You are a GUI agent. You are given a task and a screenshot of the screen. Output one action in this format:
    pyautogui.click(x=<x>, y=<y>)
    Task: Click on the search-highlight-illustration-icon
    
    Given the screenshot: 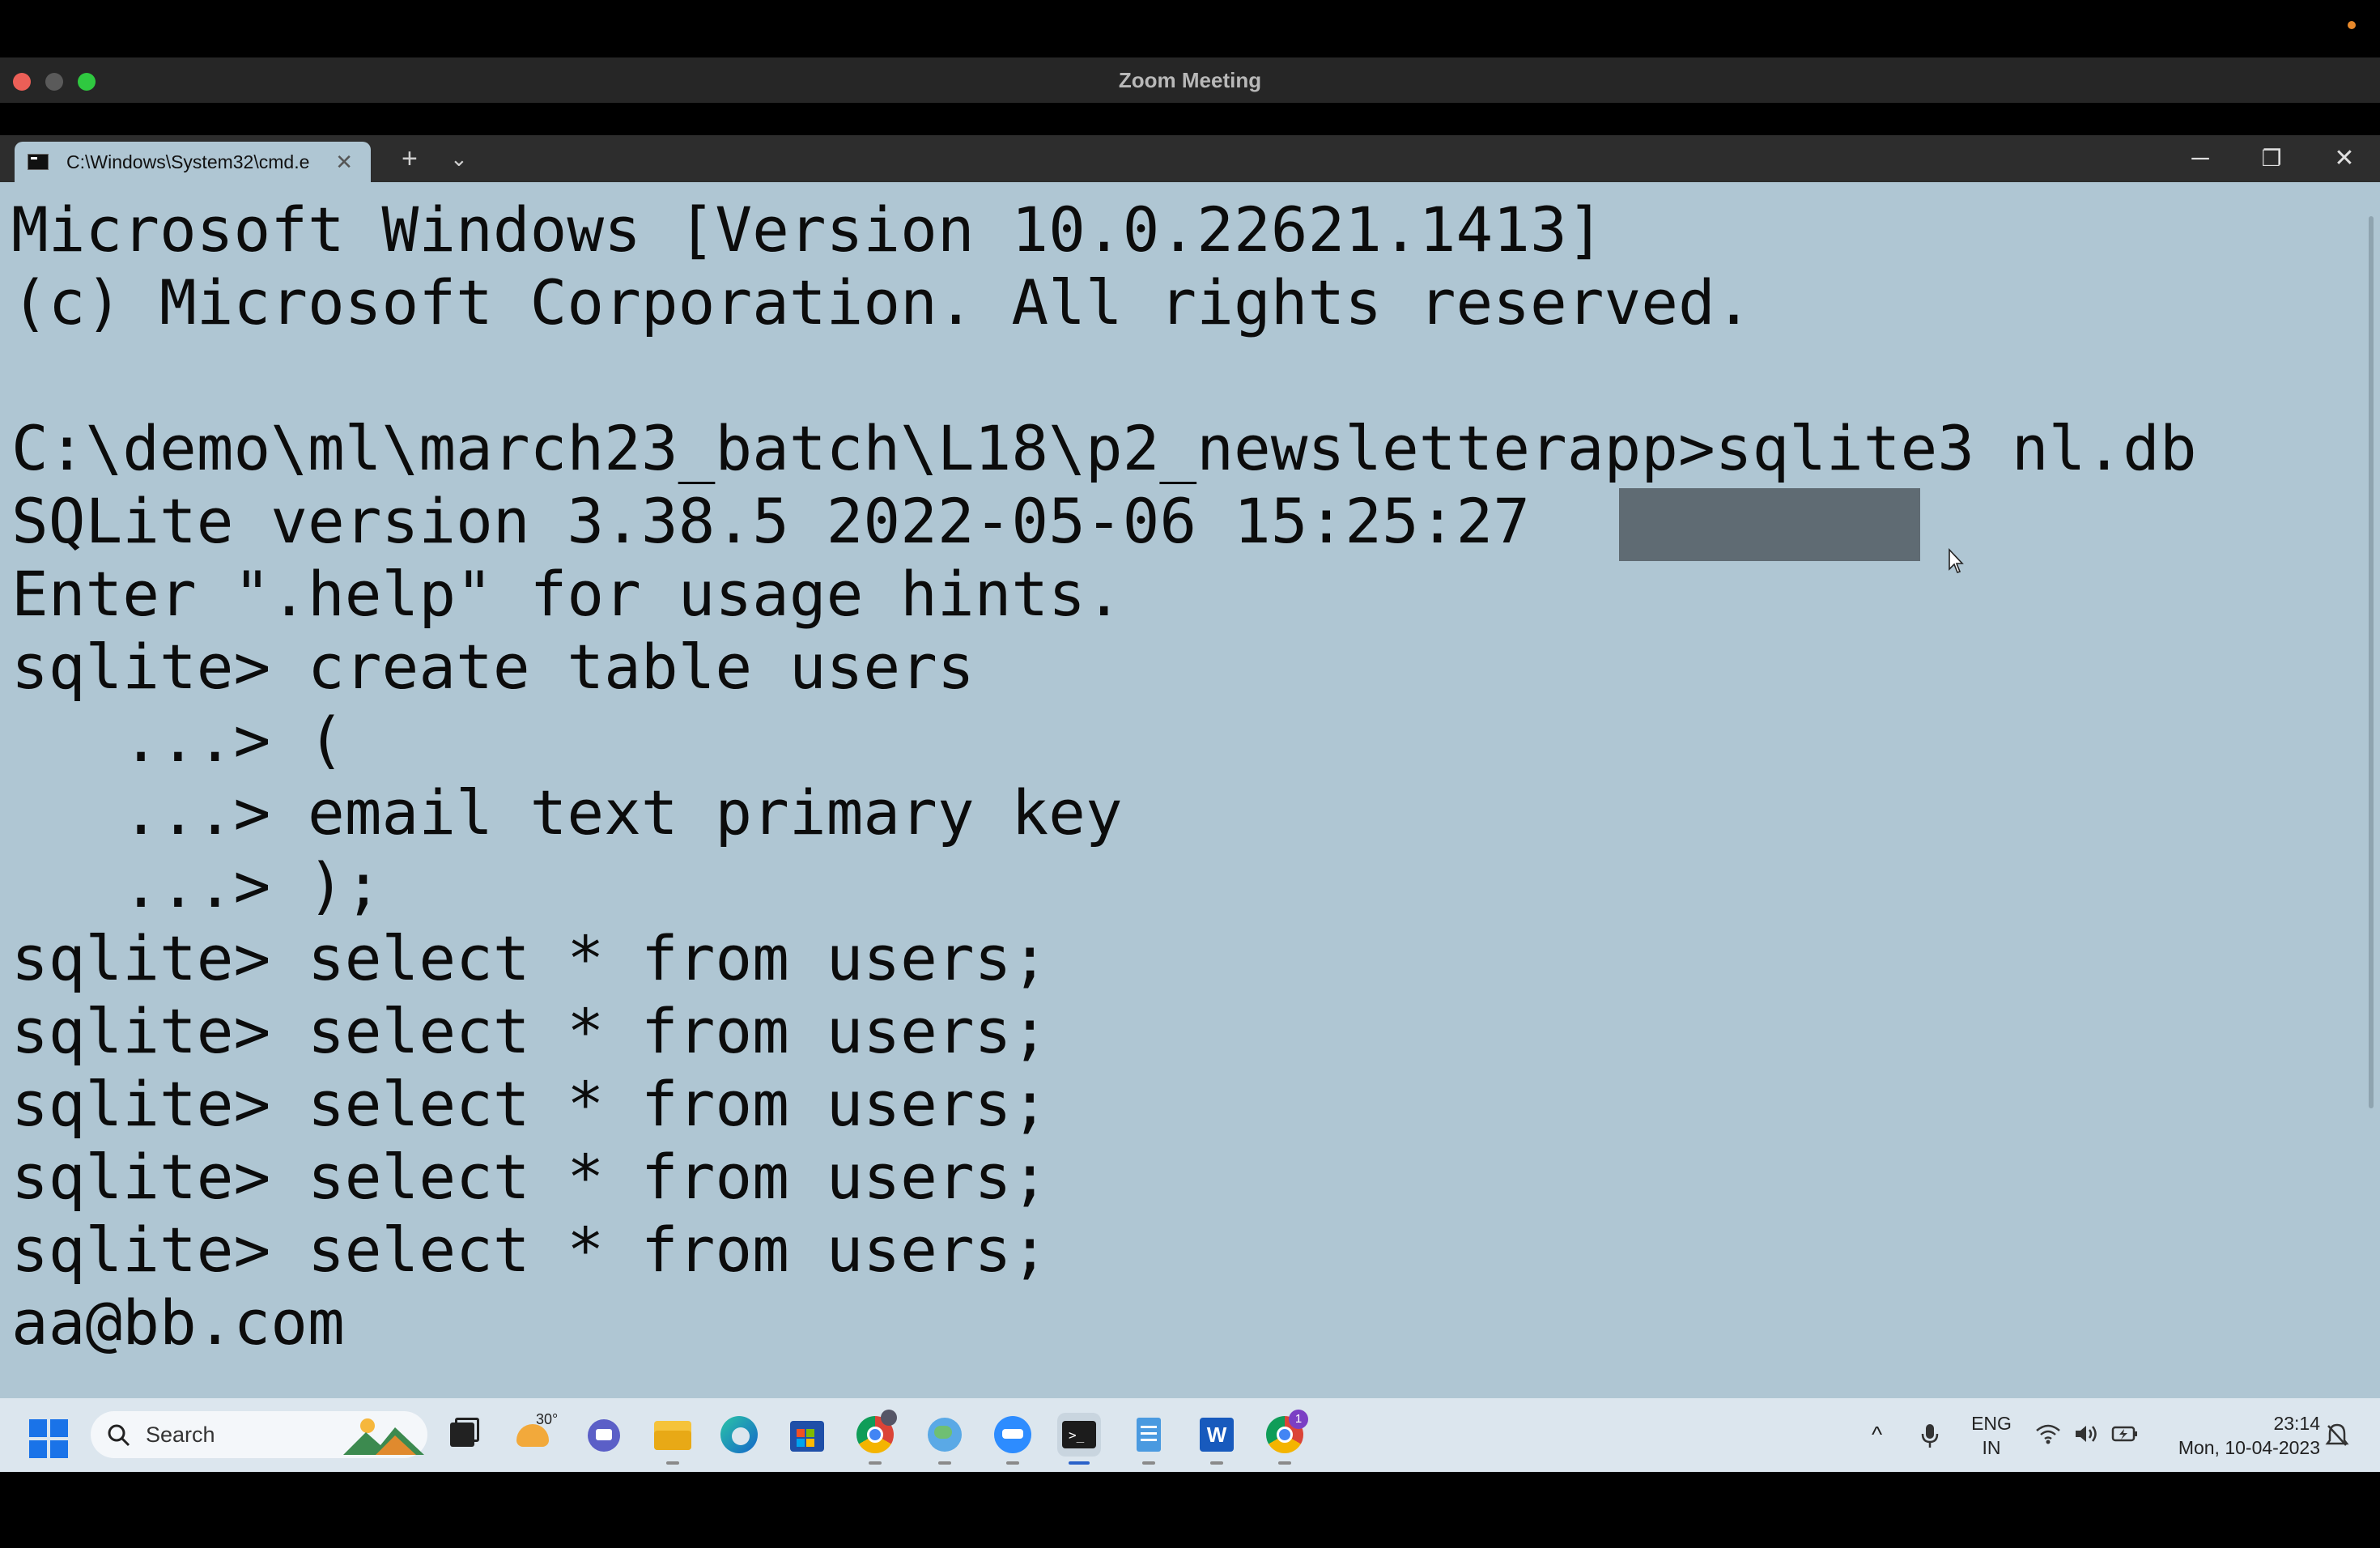 What is the action you would take?
    pyautogui.click(x=383, y=1437)
    